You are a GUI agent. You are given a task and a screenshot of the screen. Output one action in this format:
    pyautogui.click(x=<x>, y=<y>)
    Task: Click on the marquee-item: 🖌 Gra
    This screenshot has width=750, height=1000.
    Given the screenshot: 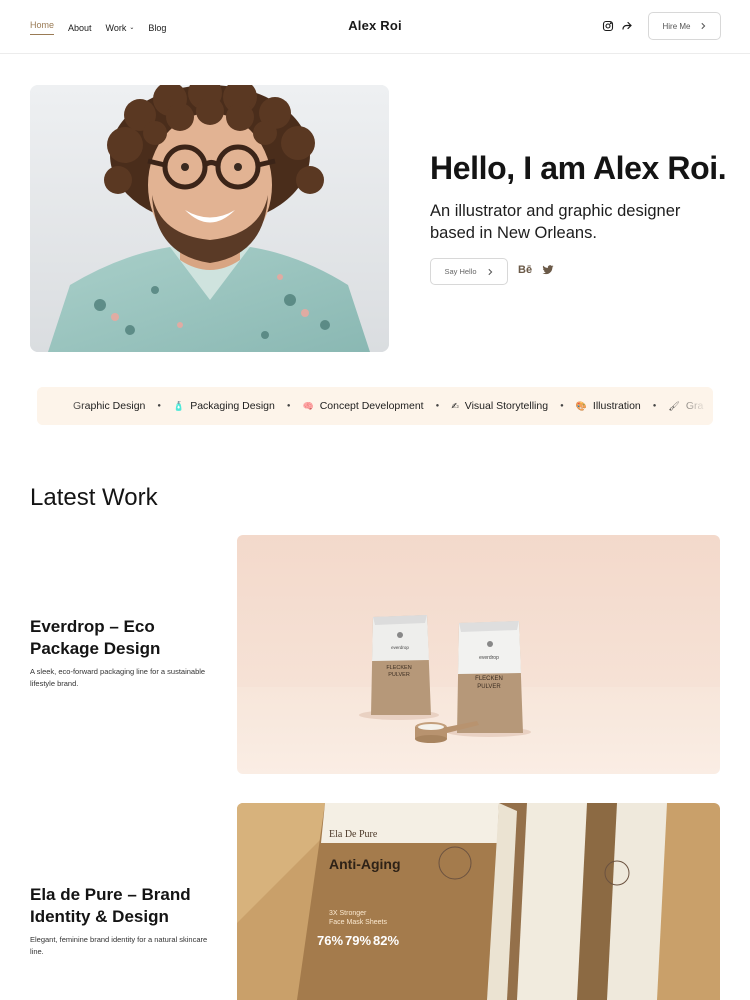 What is the action you would take?
    pyautogui.click(x=685, y=406)
    